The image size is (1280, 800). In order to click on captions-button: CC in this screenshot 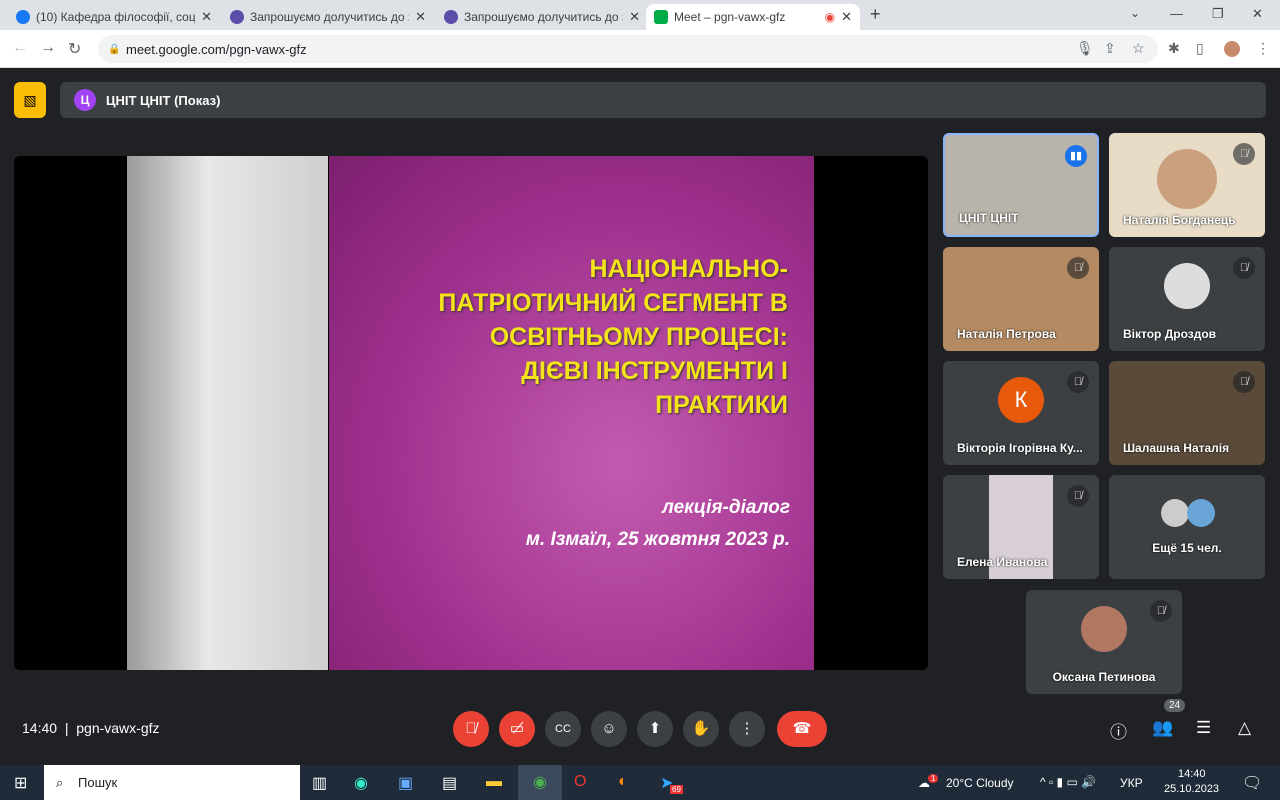, I will do `click(563, 729)`.